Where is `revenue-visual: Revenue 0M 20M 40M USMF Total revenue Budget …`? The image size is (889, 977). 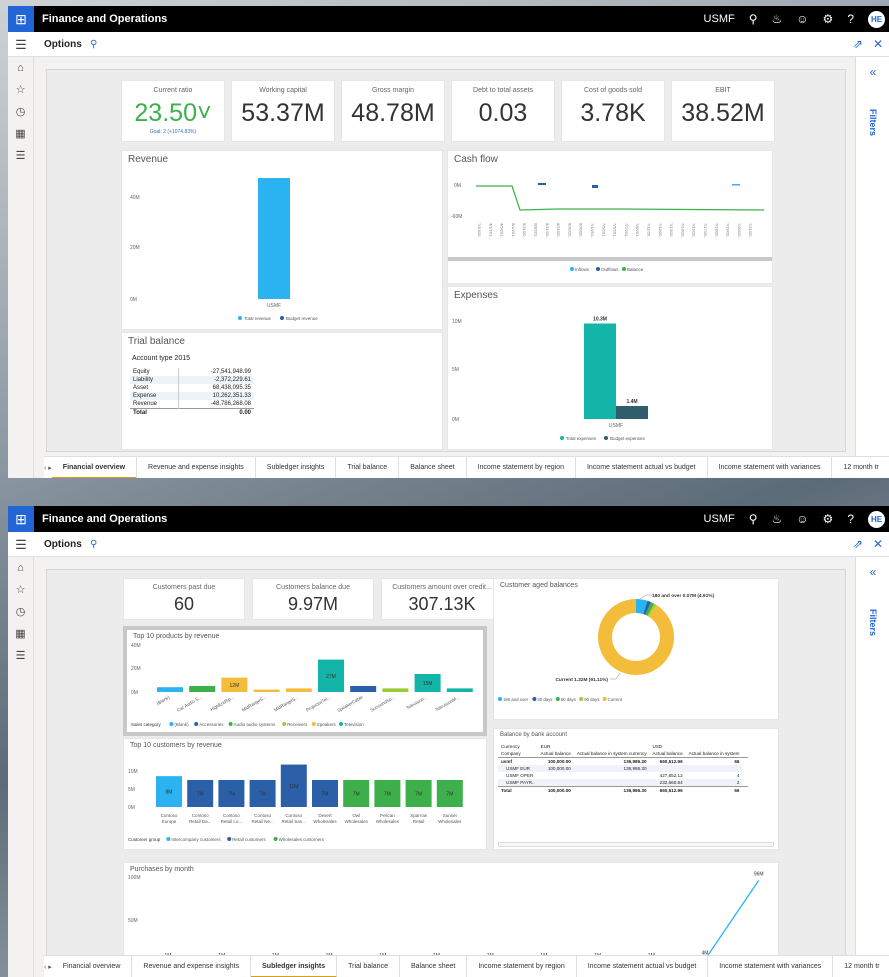 revenue-visual: Revenue 0M 20M 40M USMF Total revenue Budget … is located at coordinates (282, 240).